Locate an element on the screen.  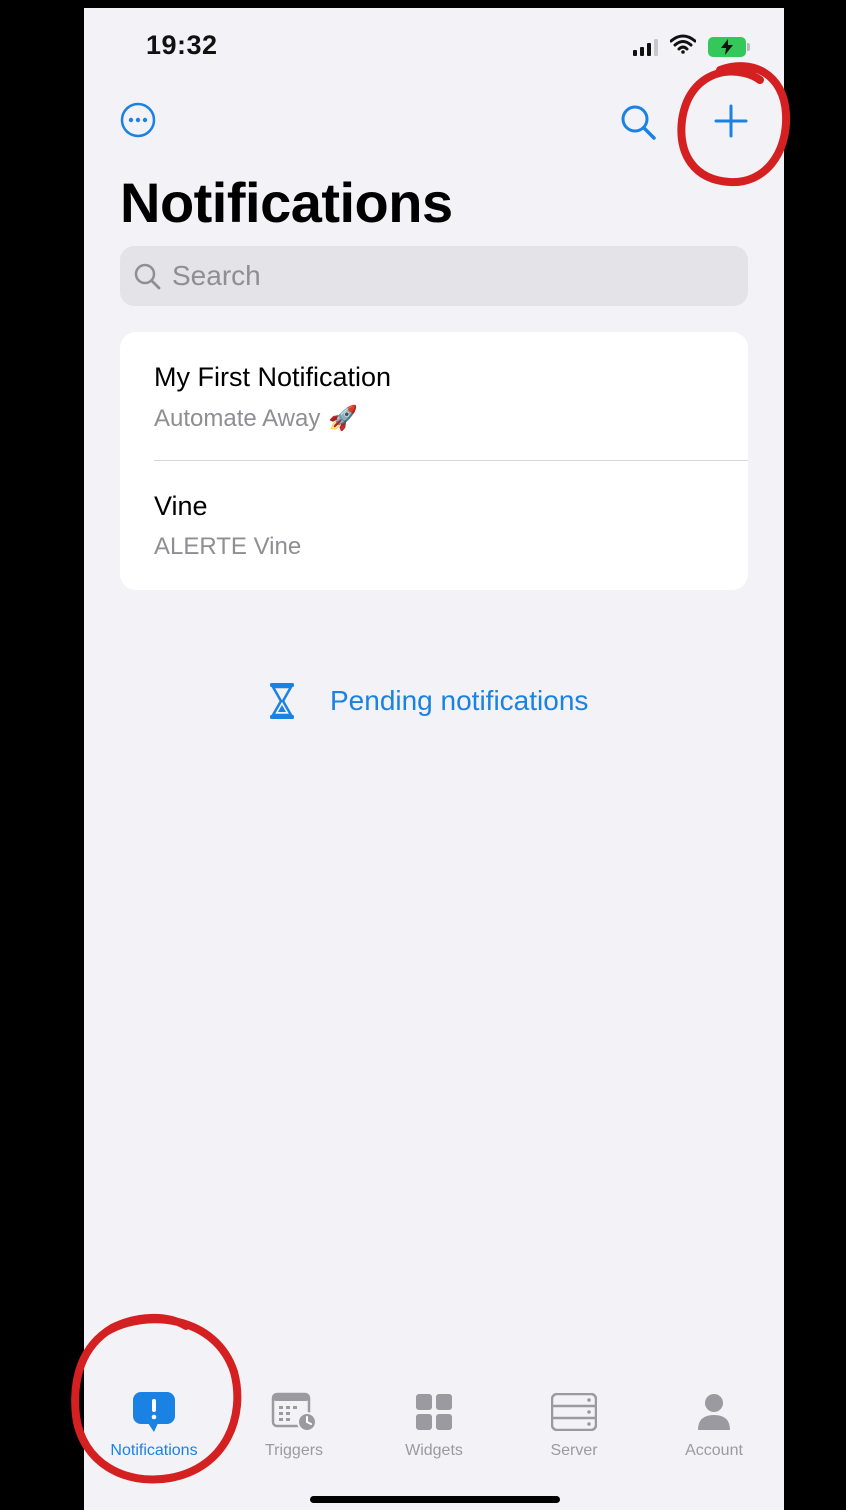
tab-account: Account is located at coordinates (714, 1435).